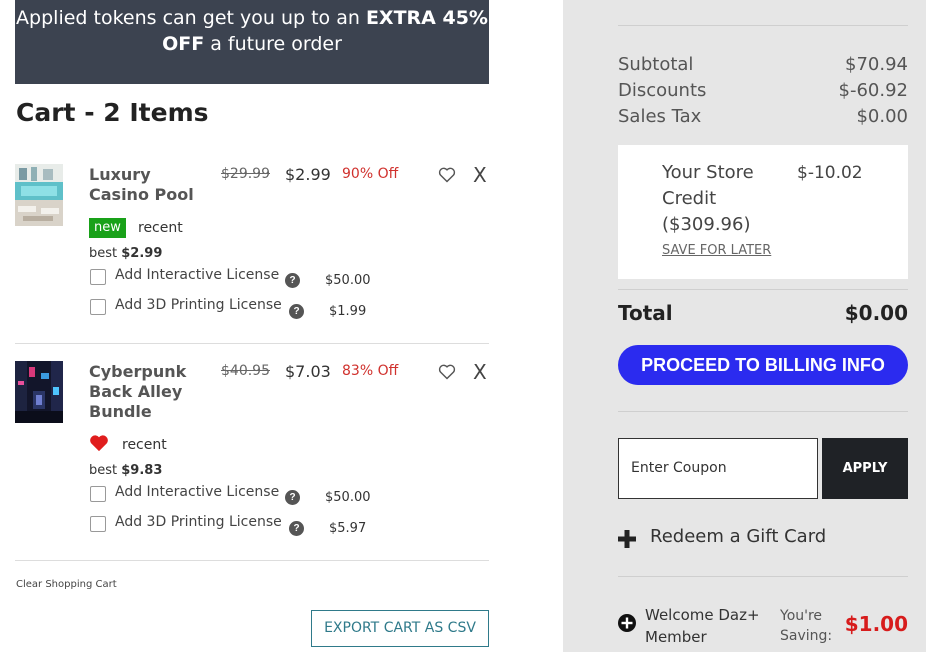 Image resolution: width=926 pixels, height=652 pixels. What do you see at coordinates (66, 584) in the screenshot?
I see `clear-cart-link: Clear Shopping Cart` at bounding box center [66, 584].